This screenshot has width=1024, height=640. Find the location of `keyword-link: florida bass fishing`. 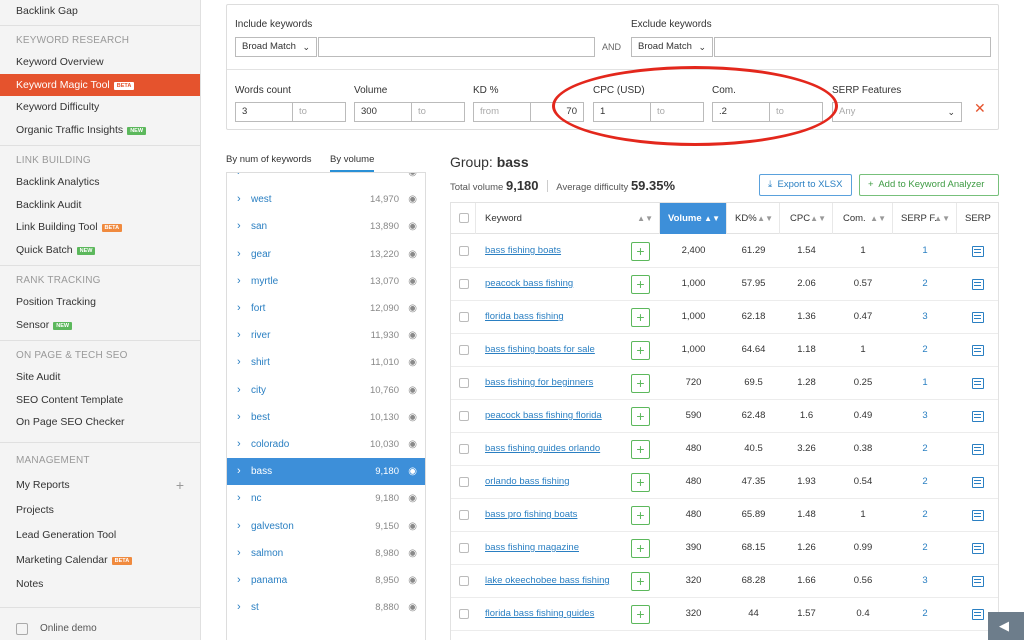

keyword-link: florida bass fishing is located at coordinates (524, 316).